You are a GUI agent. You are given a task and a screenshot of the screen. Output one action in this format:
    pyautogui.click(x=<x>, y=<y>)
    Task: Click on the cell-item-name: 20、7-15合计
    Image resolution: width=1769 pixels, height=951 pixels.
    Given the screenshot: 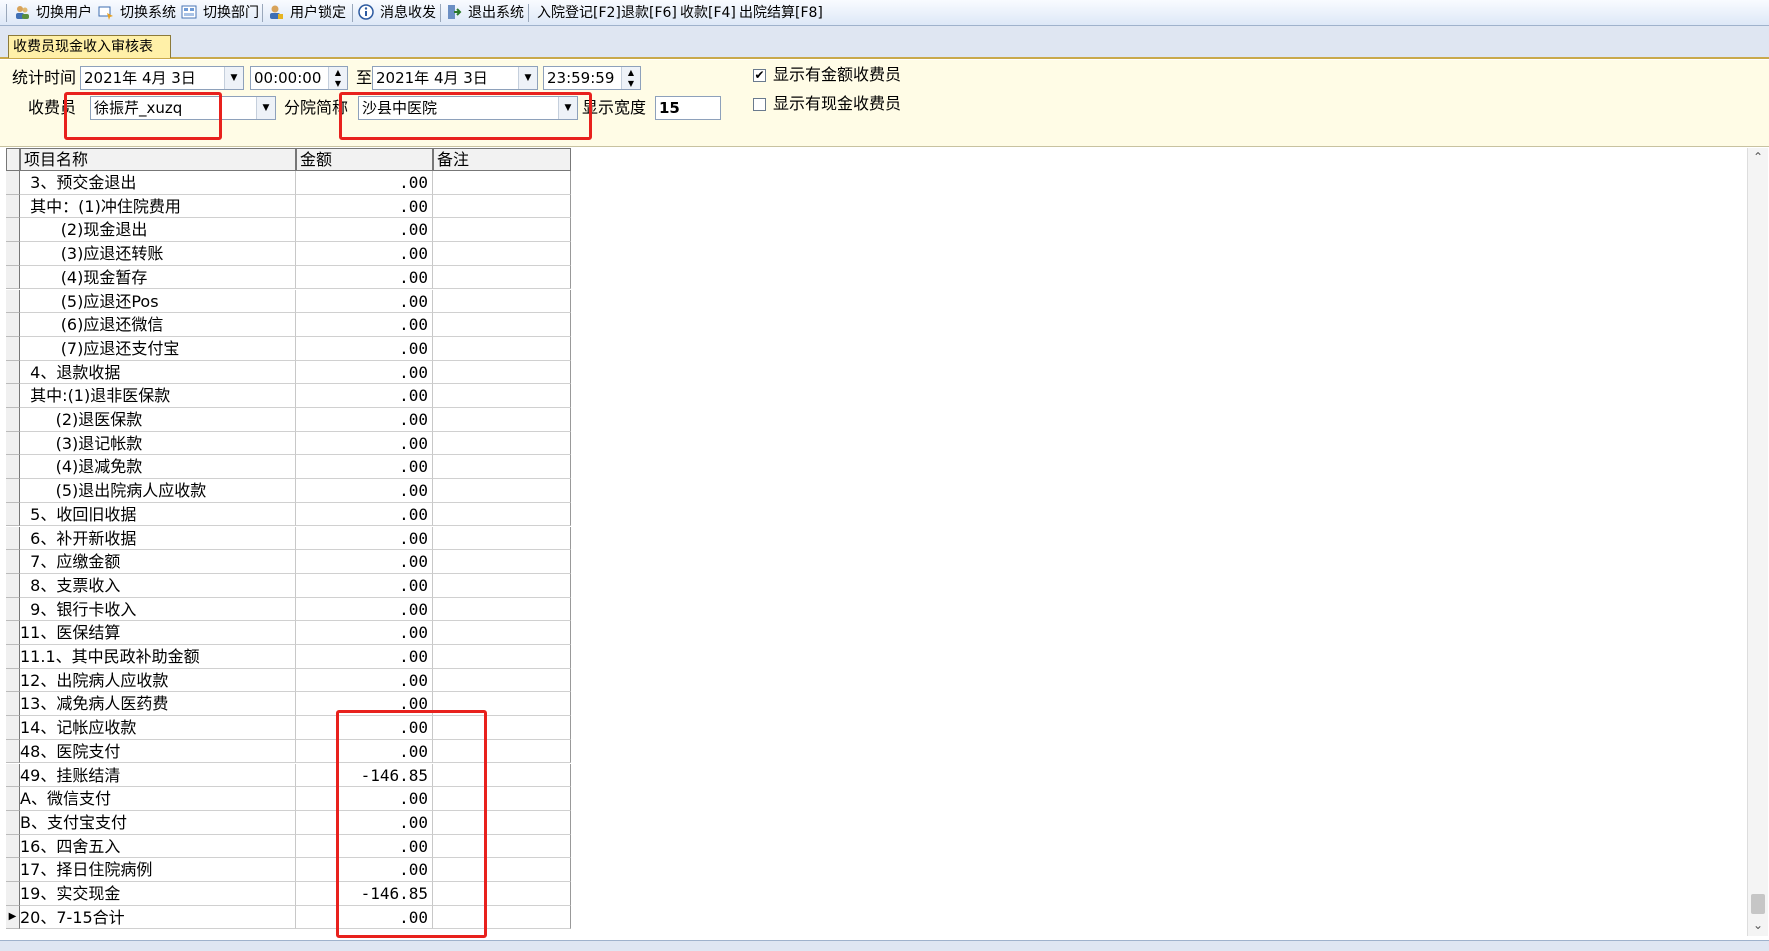 What is the action you would take?
    pyautogui.click(x=158, y=917)
    